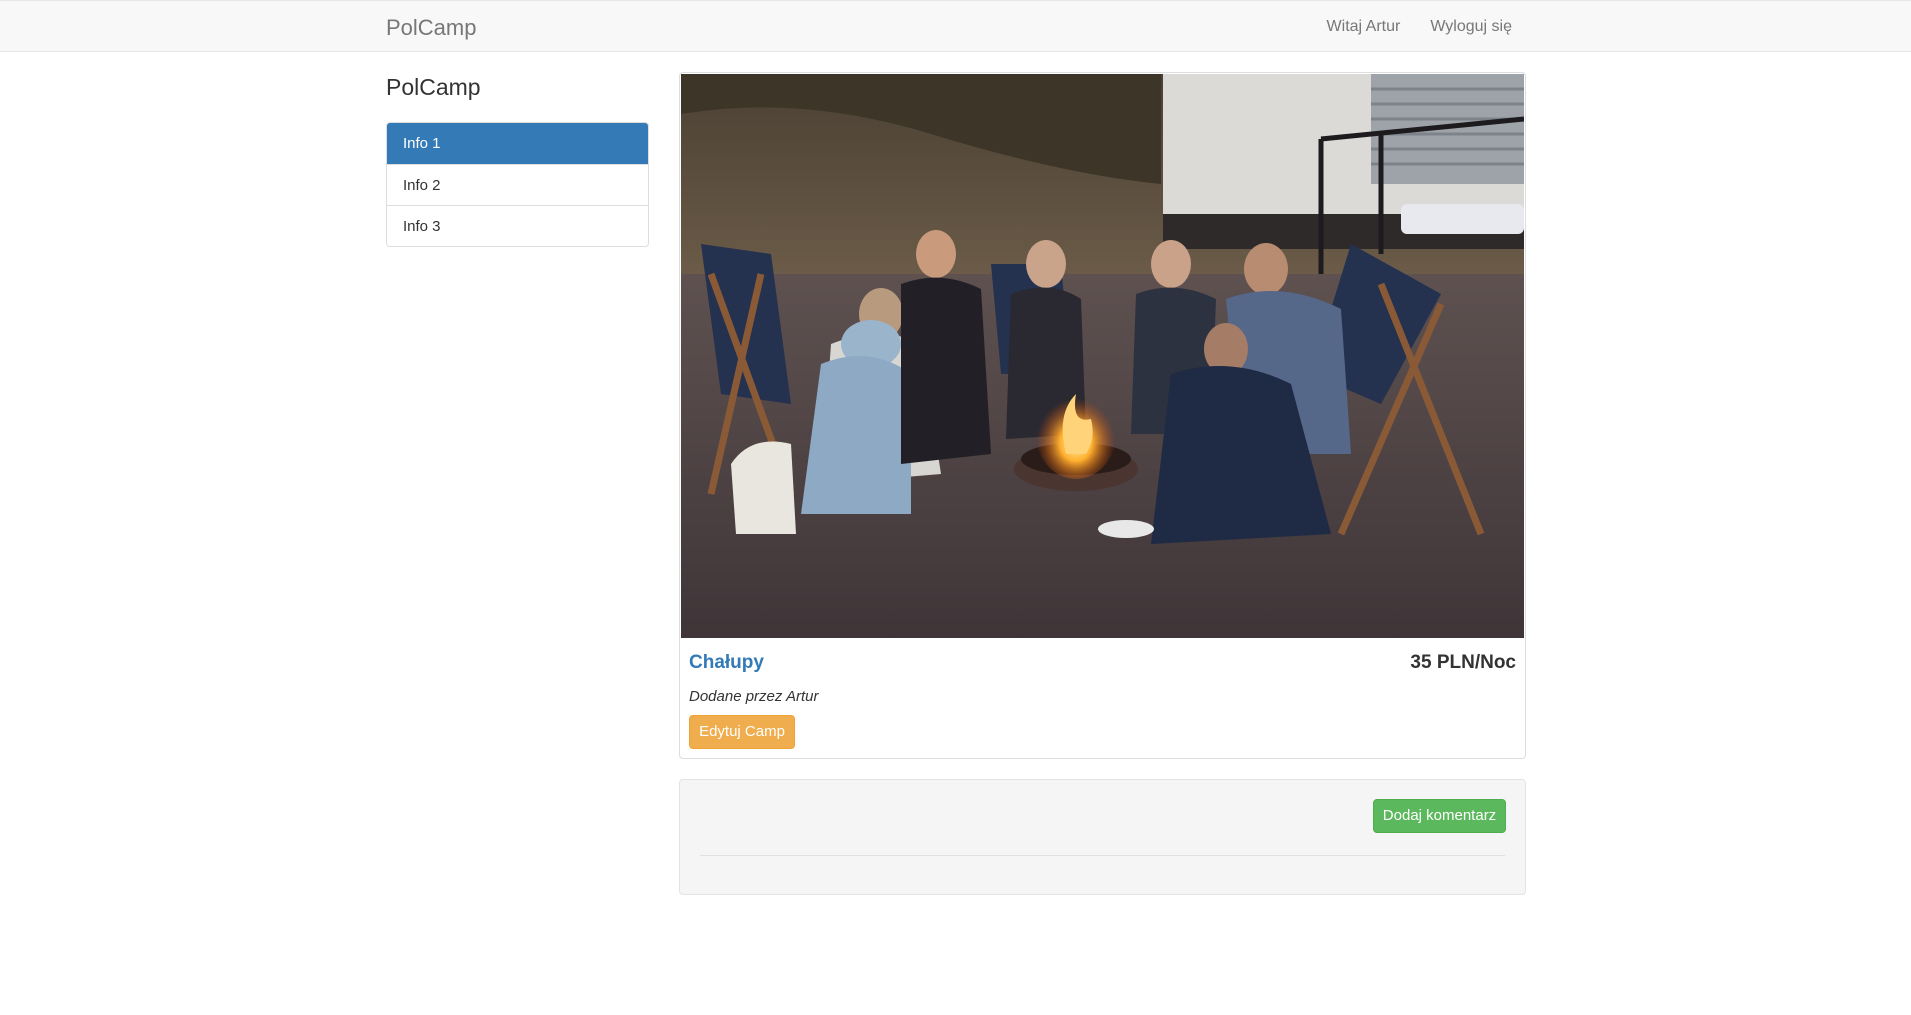 The width and height of the screenshot is (1911, 1015). What do you see at coordinates (517, 143) in the screenshot?
I see `sidebar-item-info-1: Info 1` at bounding box center [517, 143].